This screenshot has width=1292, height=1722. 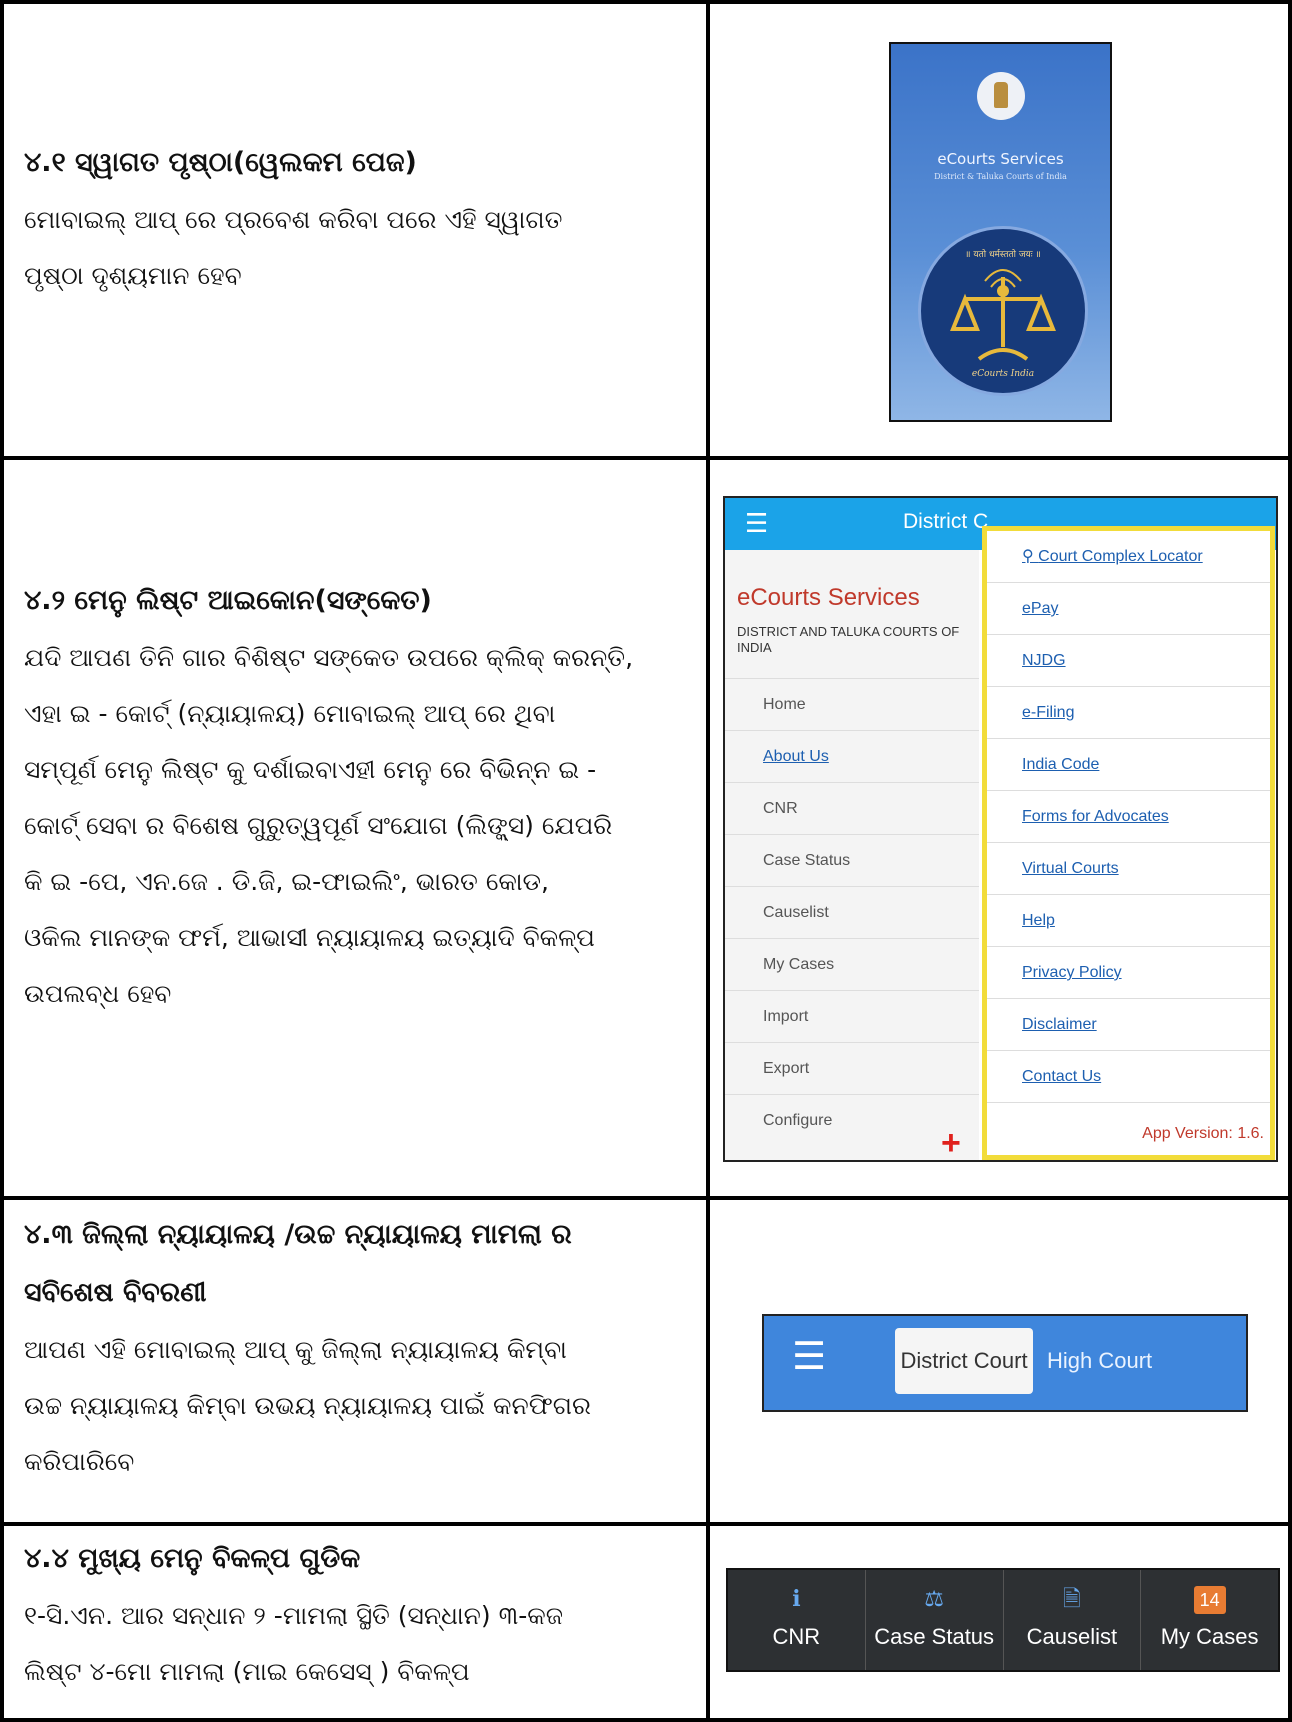 I want to click on menu-item-my-cases: My Cases, so click(x=852, y=964).